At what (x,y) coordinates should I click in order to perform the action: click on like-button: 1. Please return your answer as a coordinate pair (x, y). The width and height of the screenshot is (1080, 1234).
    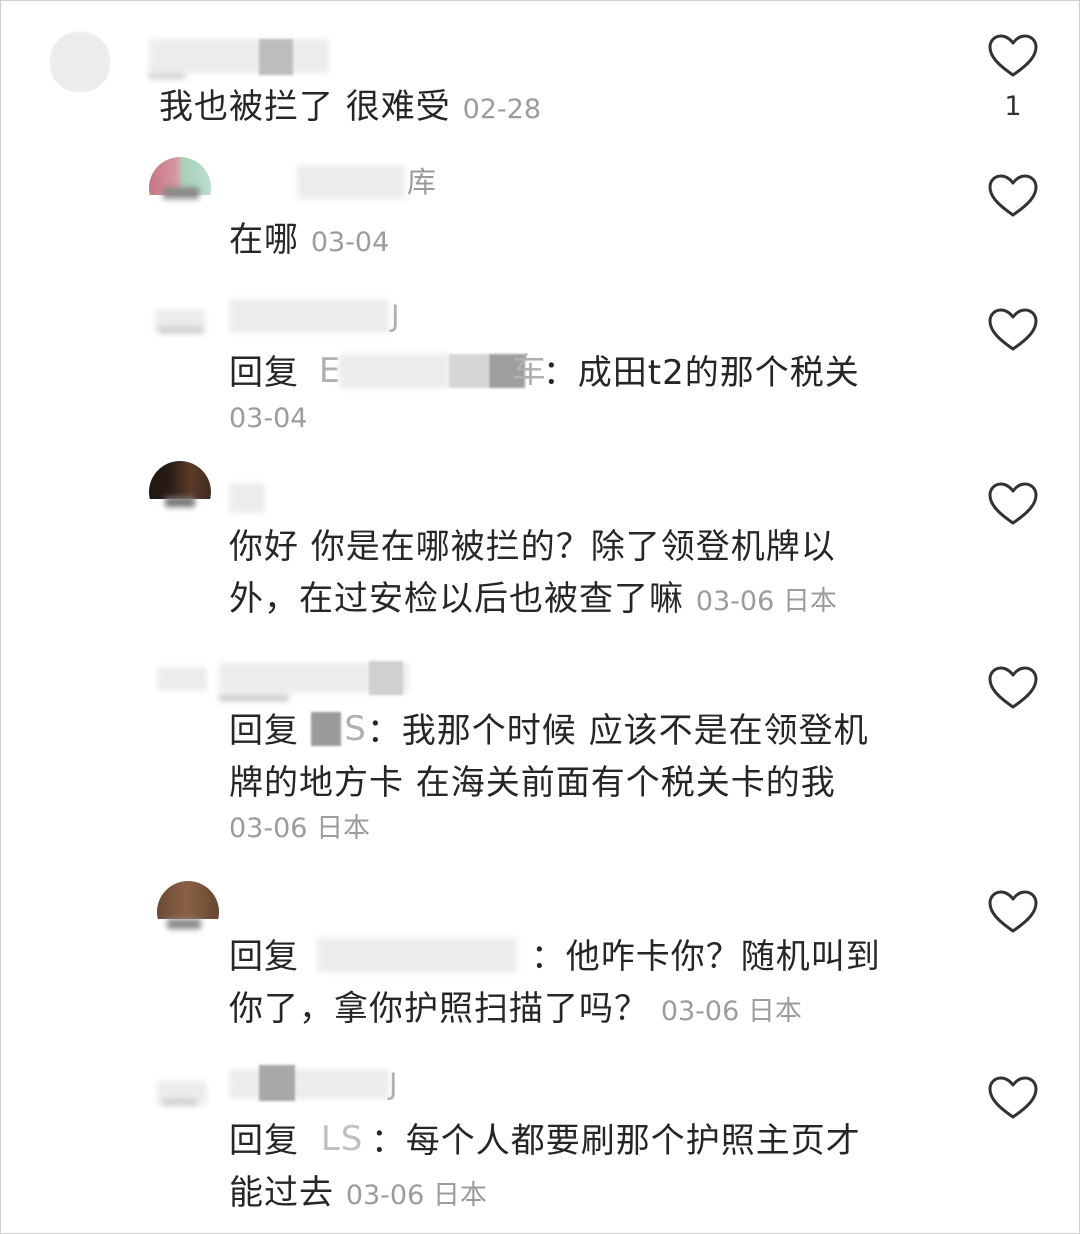
    Looking at the image, I should click on (1013, 77).